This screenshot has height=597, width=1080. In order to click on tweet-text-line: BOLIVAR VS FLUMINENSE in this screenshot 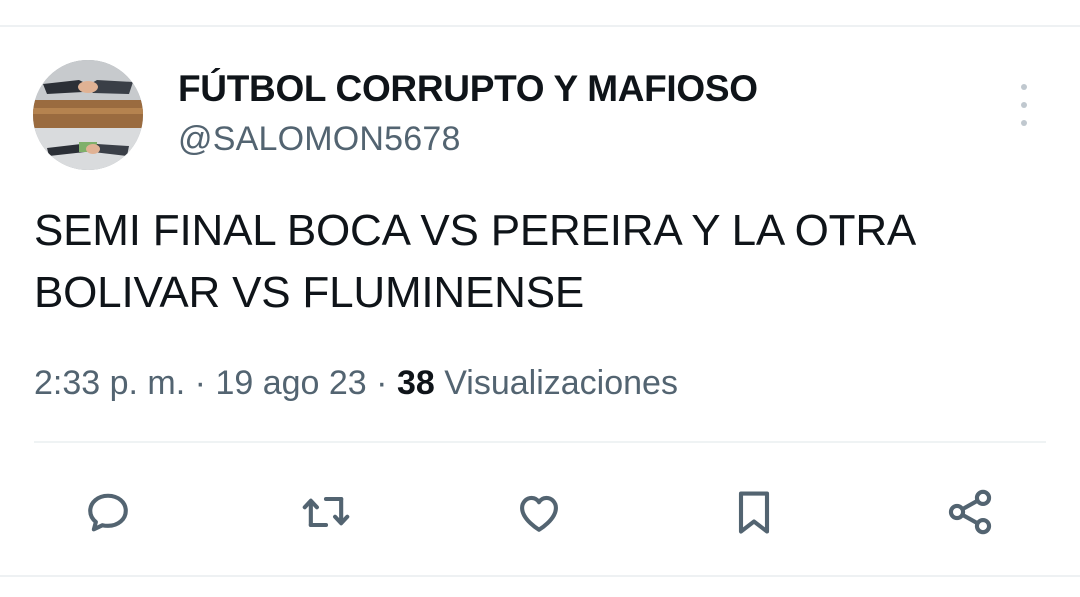, I will do `click(309, 292)`.